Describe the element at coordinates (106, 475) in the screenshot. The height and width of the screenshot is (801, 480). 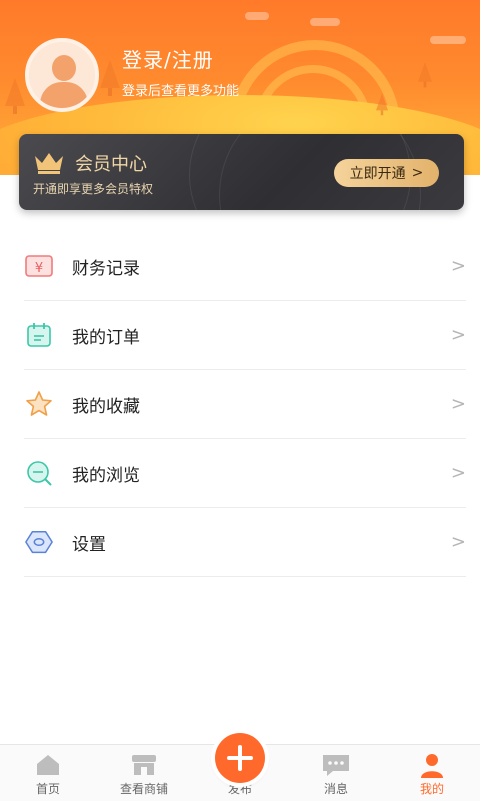
I see `menu-item-label: 我的浏览` at that location.